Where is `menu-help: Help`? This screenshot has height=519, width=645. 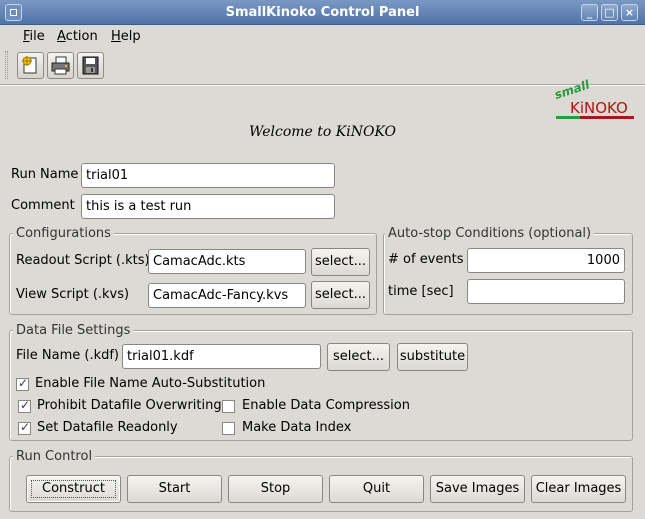
menu-help: Help is located at coordinates (126, 37).